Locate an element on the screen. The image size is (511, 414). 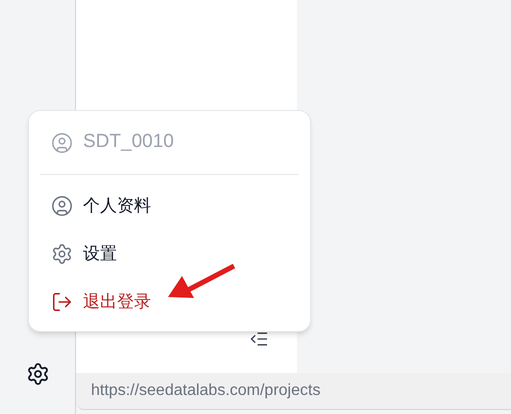
menu-item: 退出登录 is located at coordinates (169, 302).